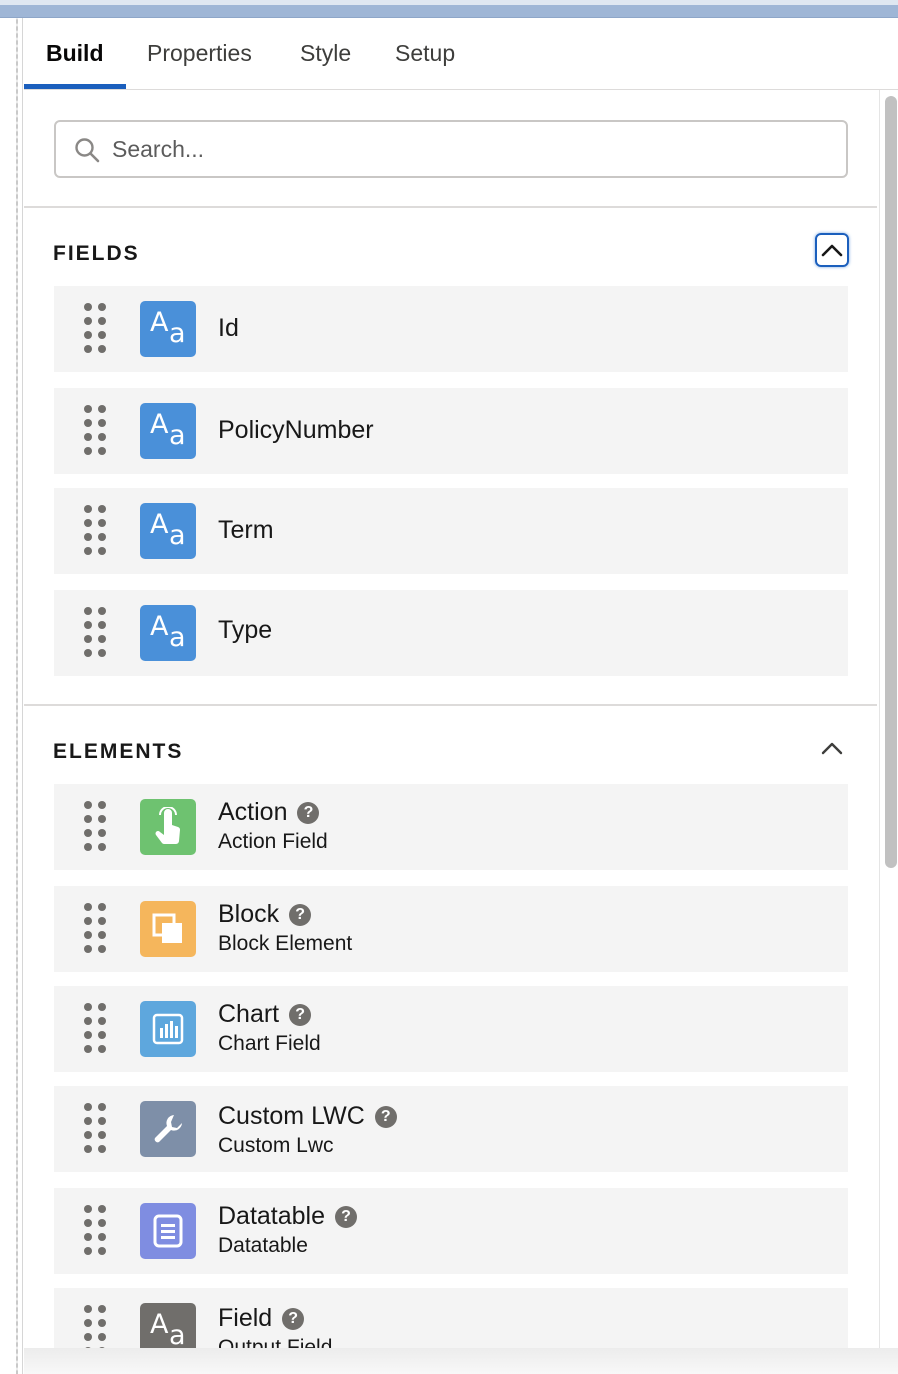 The height and width of the screenshot is (1374, 898). Describe the element at coordinates (451, 929) in the screenshot. I see `element-item-block: Block ? Block Element` at that location.